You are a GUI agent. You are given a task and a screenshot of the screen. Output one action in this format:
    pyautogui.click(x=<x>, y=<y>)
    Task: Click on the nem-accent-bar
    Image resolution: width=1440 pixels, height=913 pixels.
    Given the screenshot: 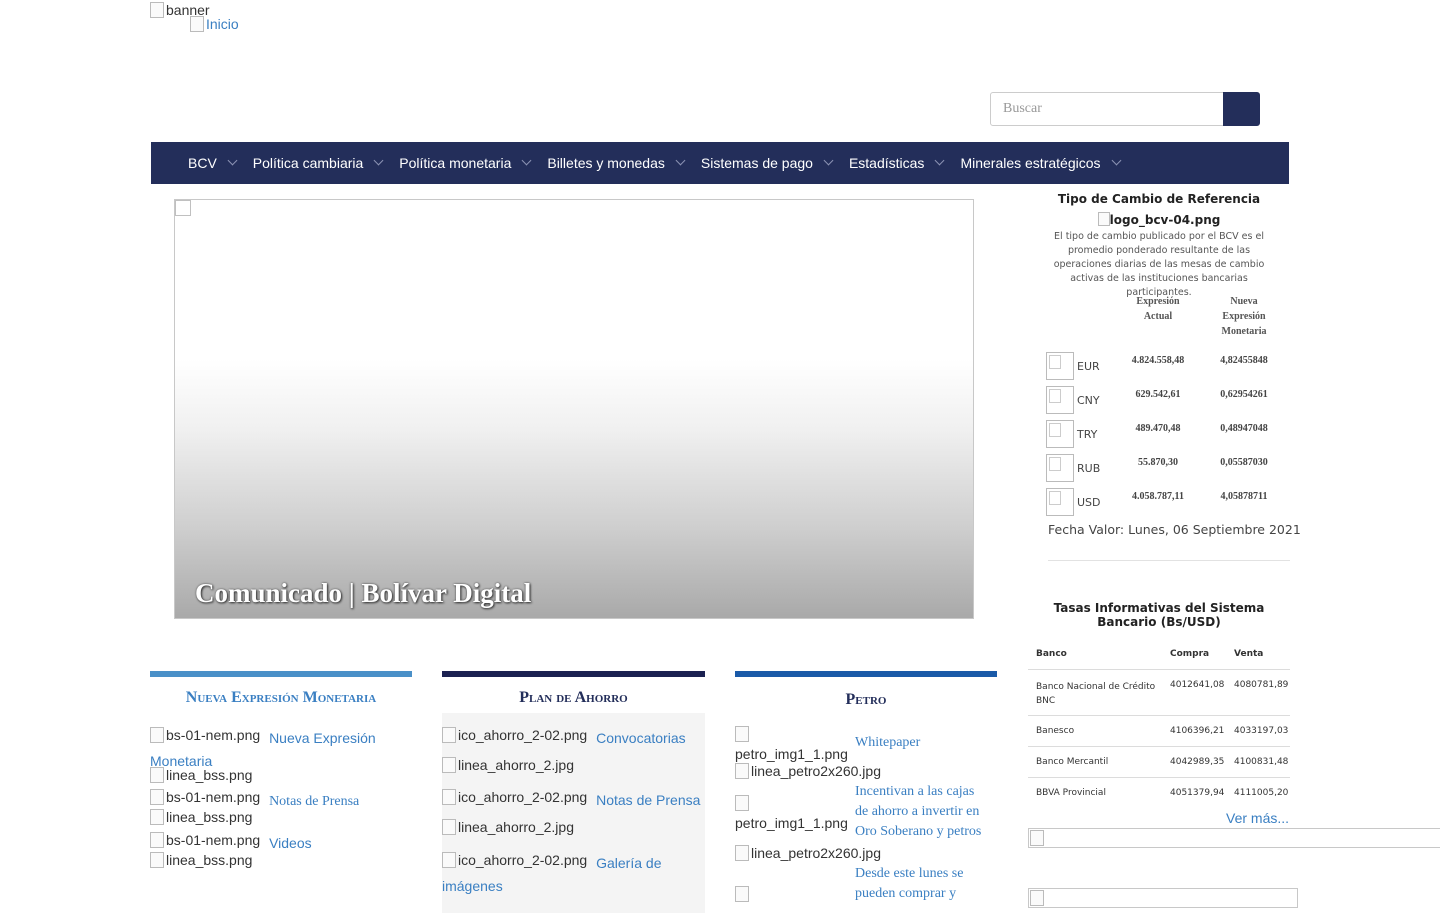 What is the action you would take?
    pyautogui.click(x=281, y=674)
    